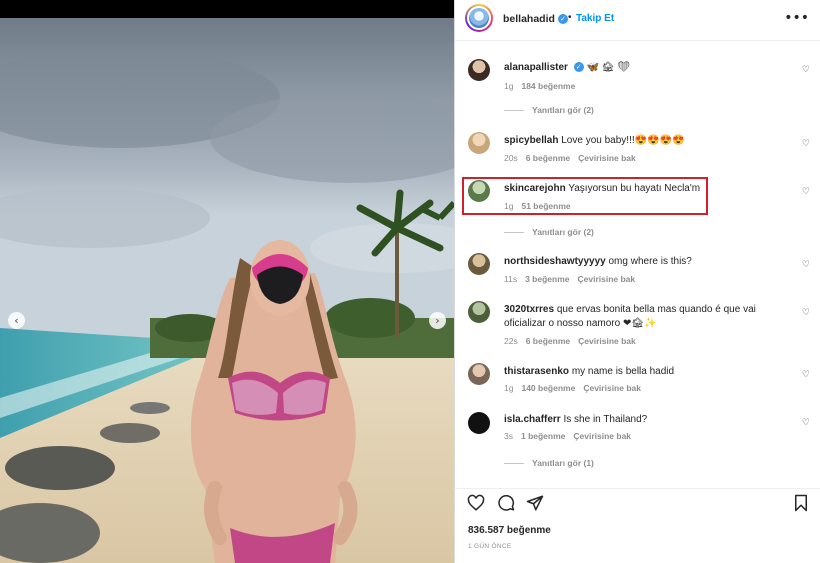 The height and width of the screenshot is (563, 820). I want to click on comment-text: omg where is this?, so click(650, 261).